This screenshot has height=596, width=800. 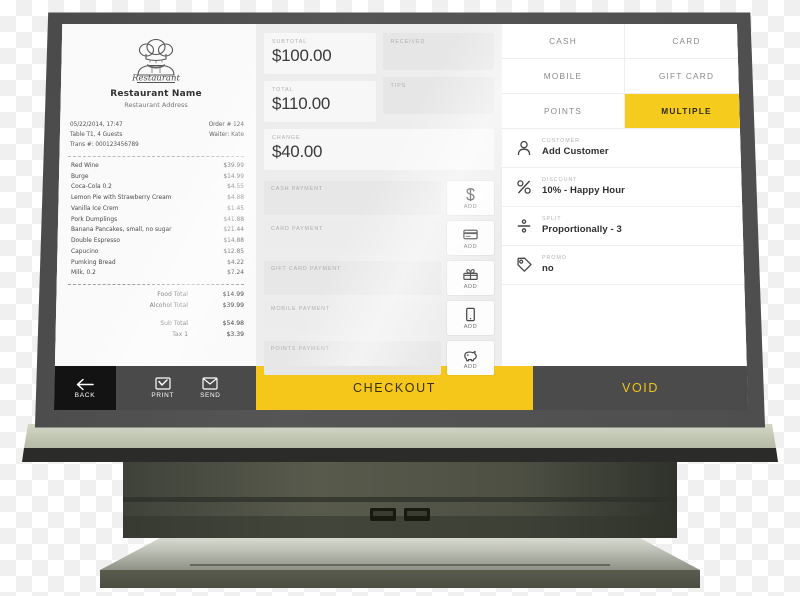 I want to click on option-value: Proportionally - 3, so click(x=582, y=229).